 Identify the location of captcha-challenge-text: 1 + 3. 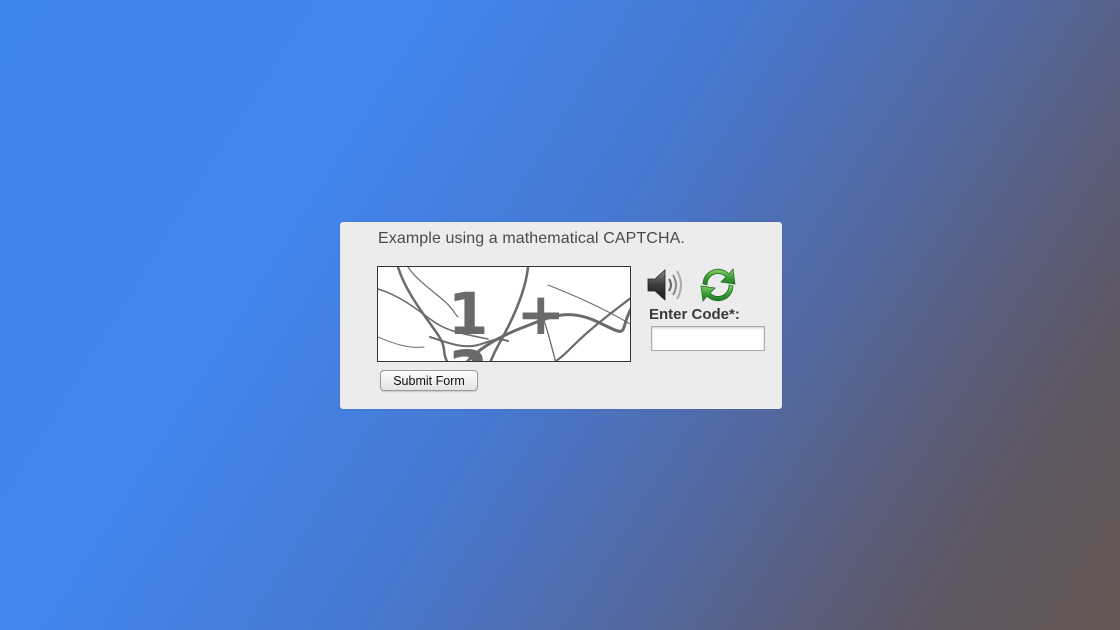
(509, 320).